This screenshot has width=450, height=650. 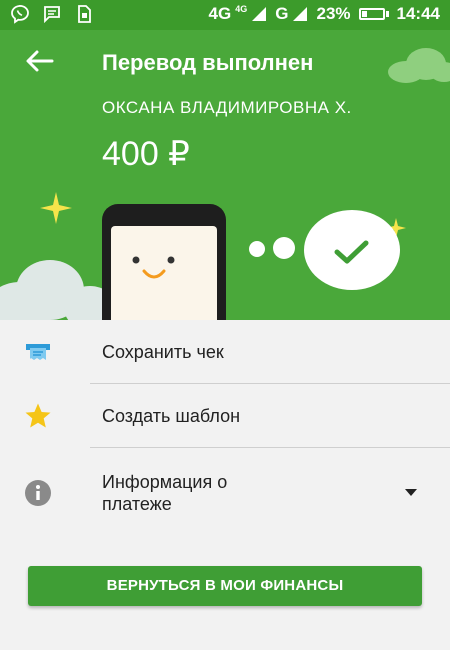 I want to click on network-indicator-2: G, so click(x=291, y=14).